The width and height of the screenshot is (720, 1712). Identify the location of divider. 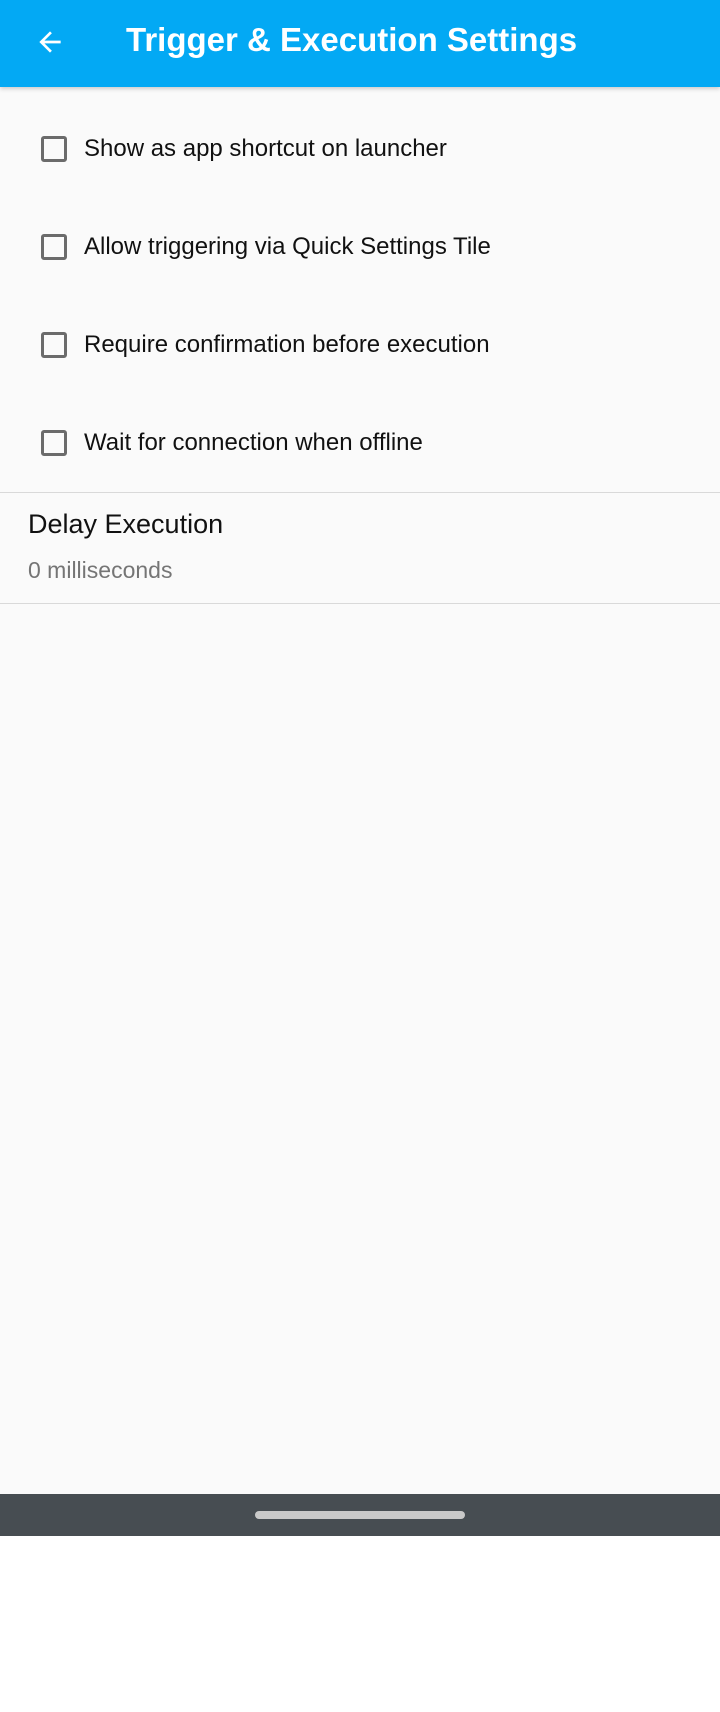
(360, 603).